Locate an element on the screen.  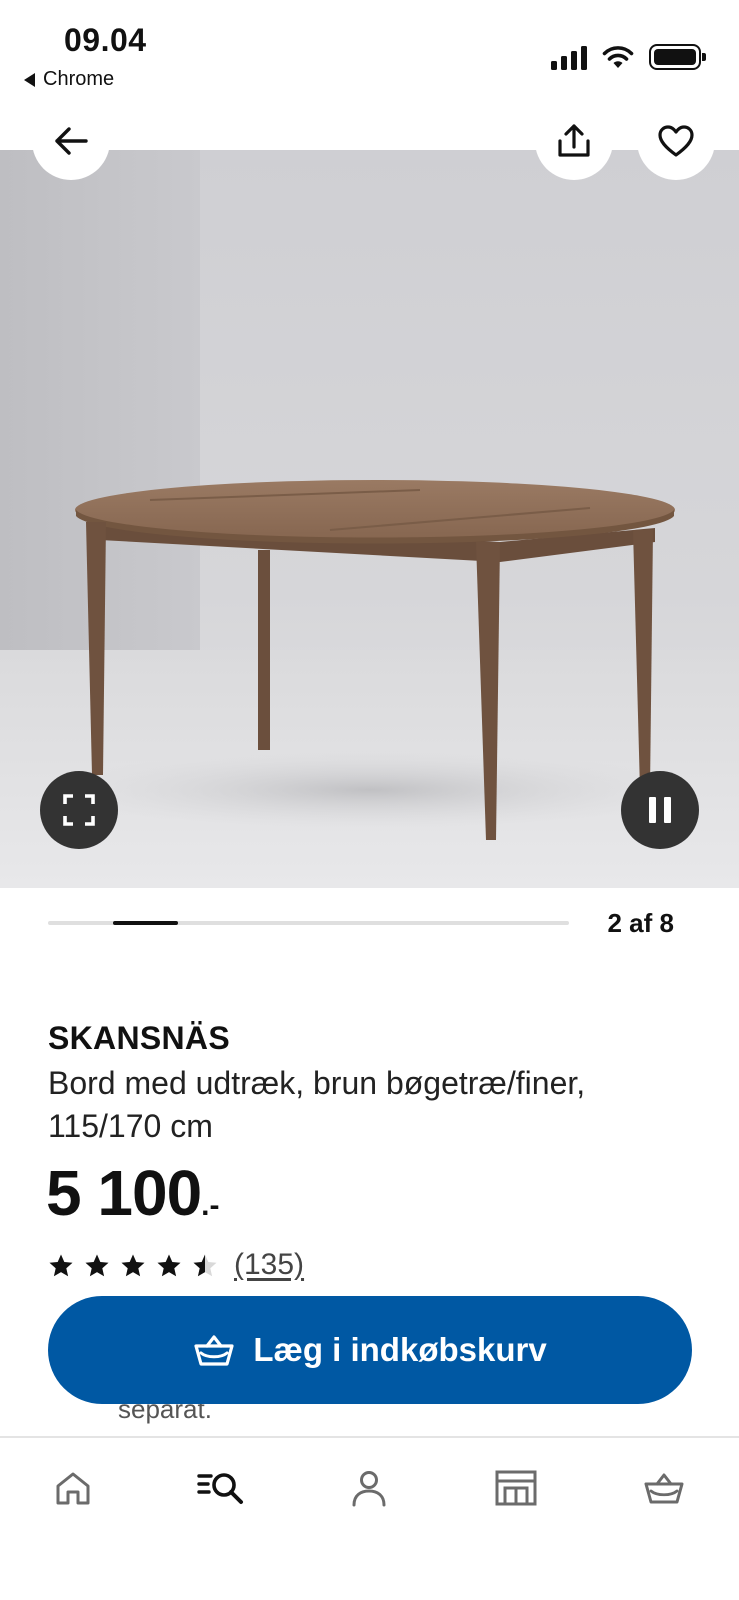
fullscreen-button is located at coordinates (79, 810).